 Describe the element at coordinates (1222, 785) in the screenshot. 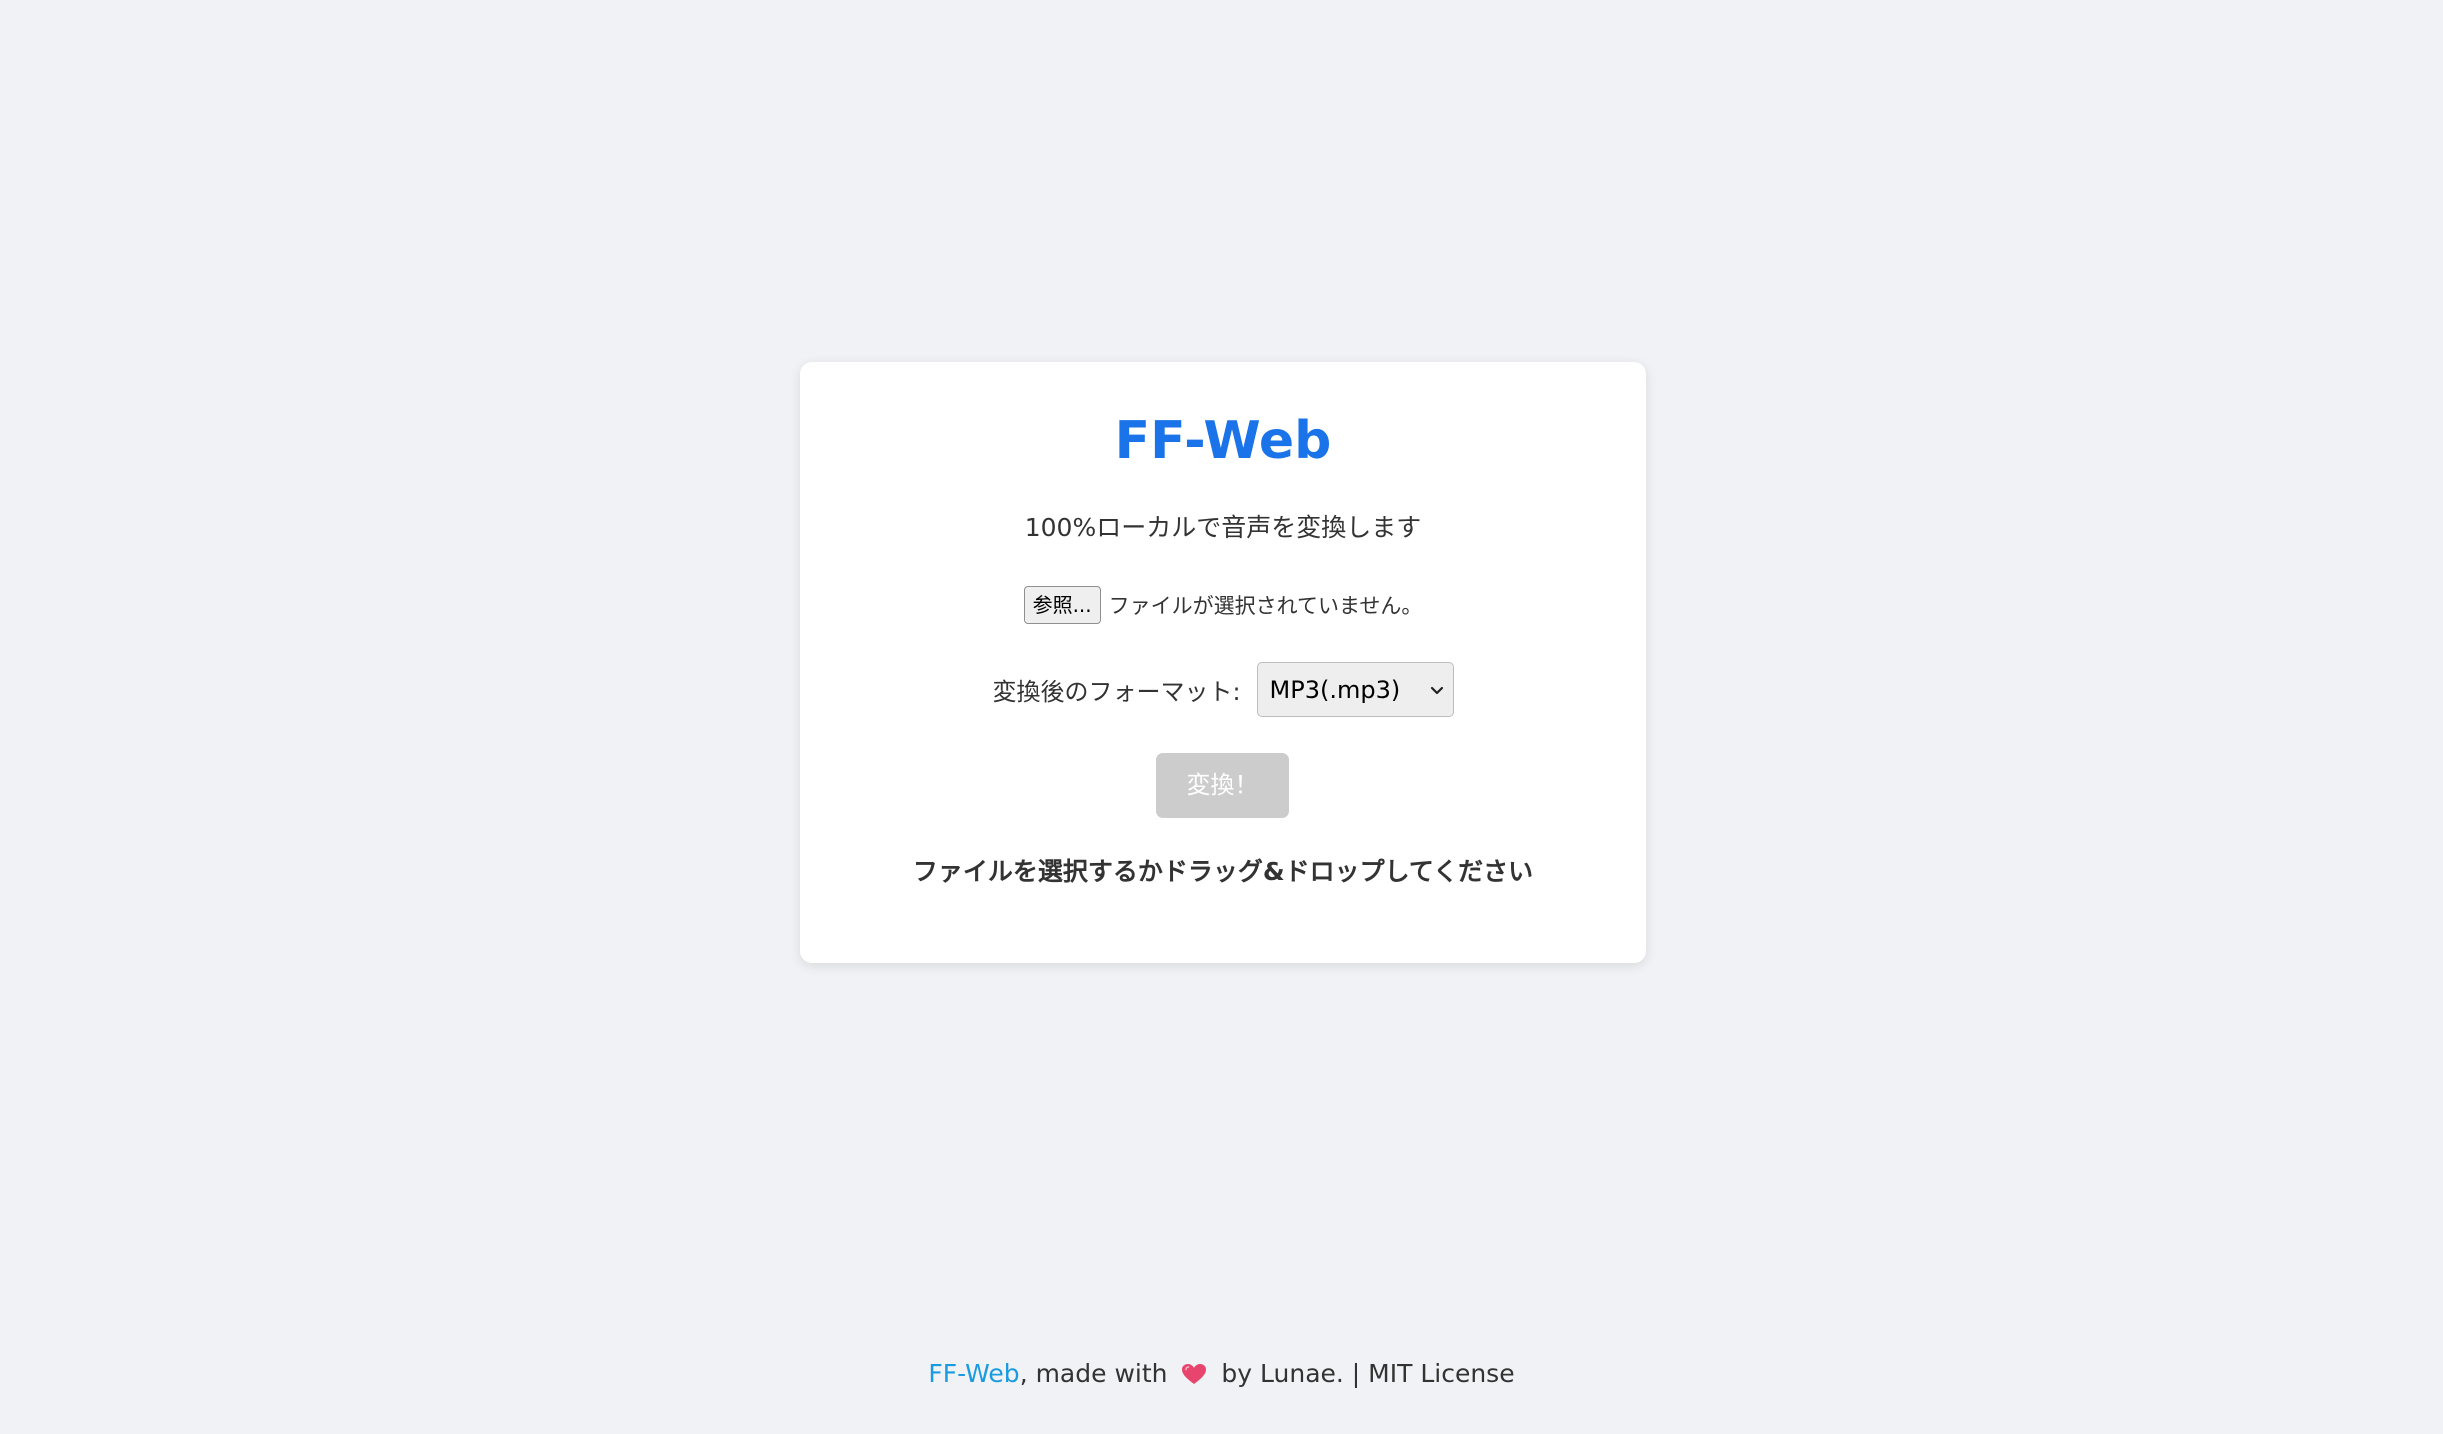

I see `convert-button: 変換！` at that location.